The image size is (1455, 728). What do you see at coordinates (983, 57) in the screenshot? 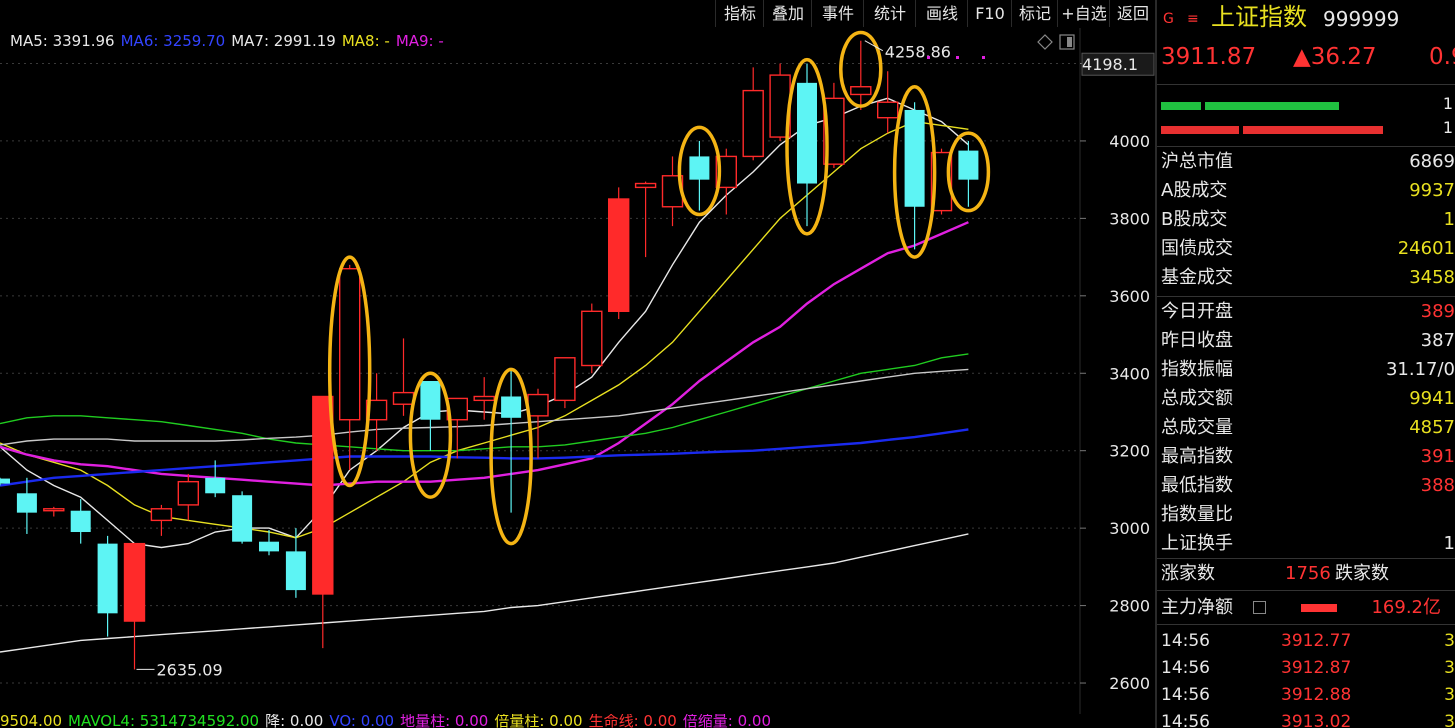
I see `marker-dot` at bounding box center [983, 57].